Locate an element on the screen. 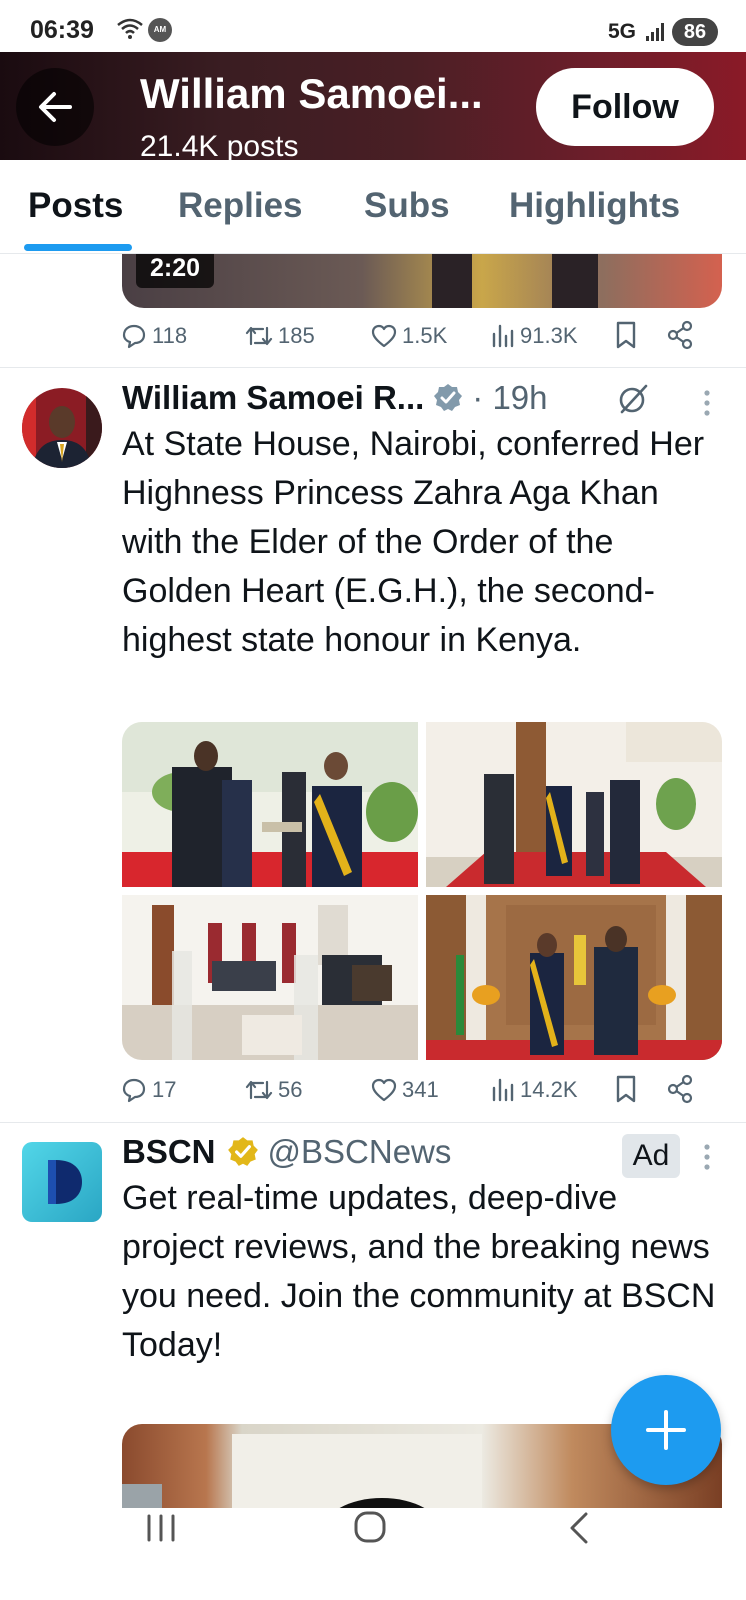 The height and width of the screenshot is (1600, 746). status-bar: 06:39 AM EX 5G 86 is located at coordinates (373, 29).